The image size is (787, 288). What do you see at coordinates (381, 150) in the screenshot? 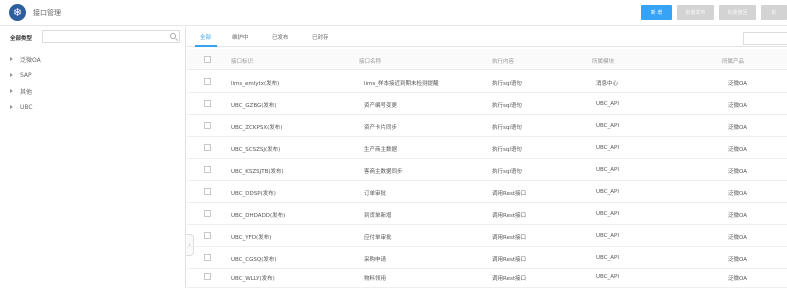
I see `interface-name: 生产商主数据` at bounding box center [381, 150].